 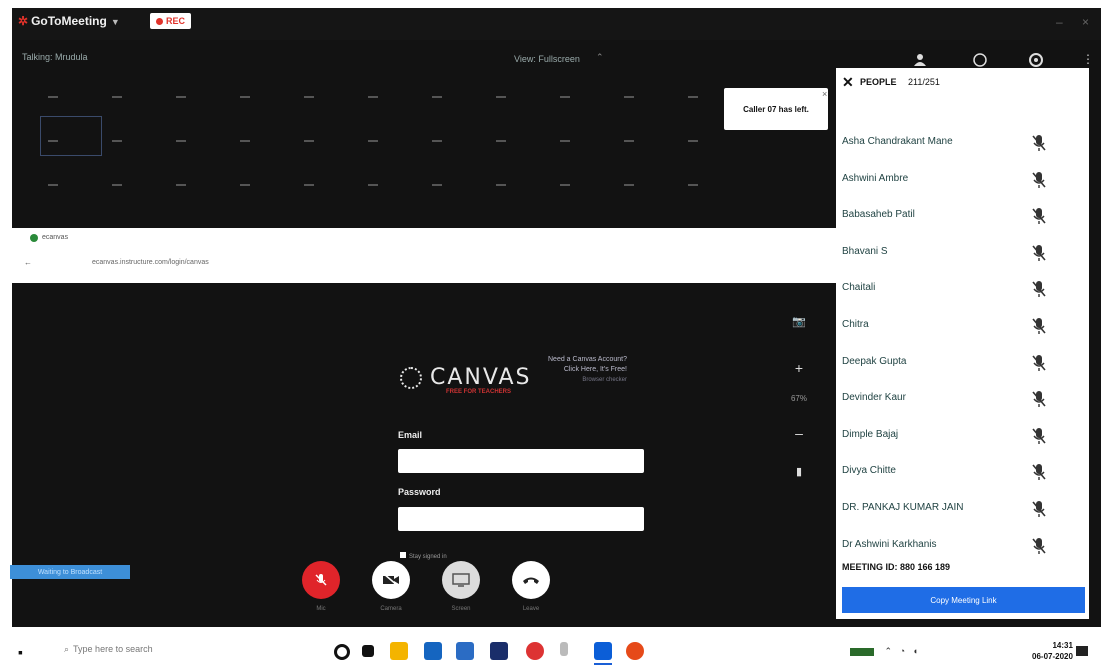 I want to click on close-icon: ×, so click(x=1085, y=22).